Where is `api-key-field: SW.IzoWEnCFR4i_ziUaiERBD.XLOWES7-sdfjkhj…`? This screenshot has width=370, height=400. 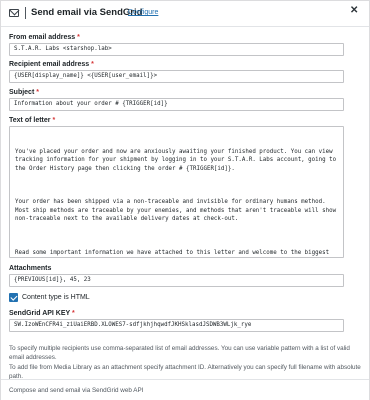
api-key-field: SW.IzoWEnCFR4i_ziUaiERBD.XLOWES7-sdfjkhj… is located at coordinates (176, 325).